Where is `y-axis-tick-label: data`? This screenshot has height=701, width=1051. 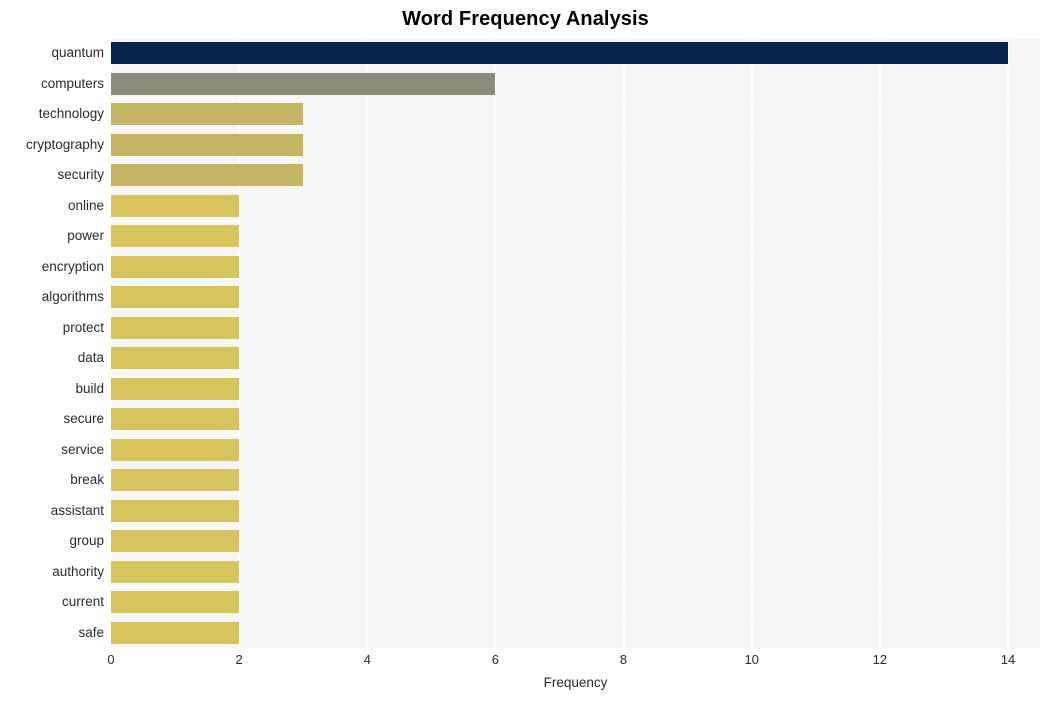 y-axis-tick-label: data is located at coordinates (90, 357).